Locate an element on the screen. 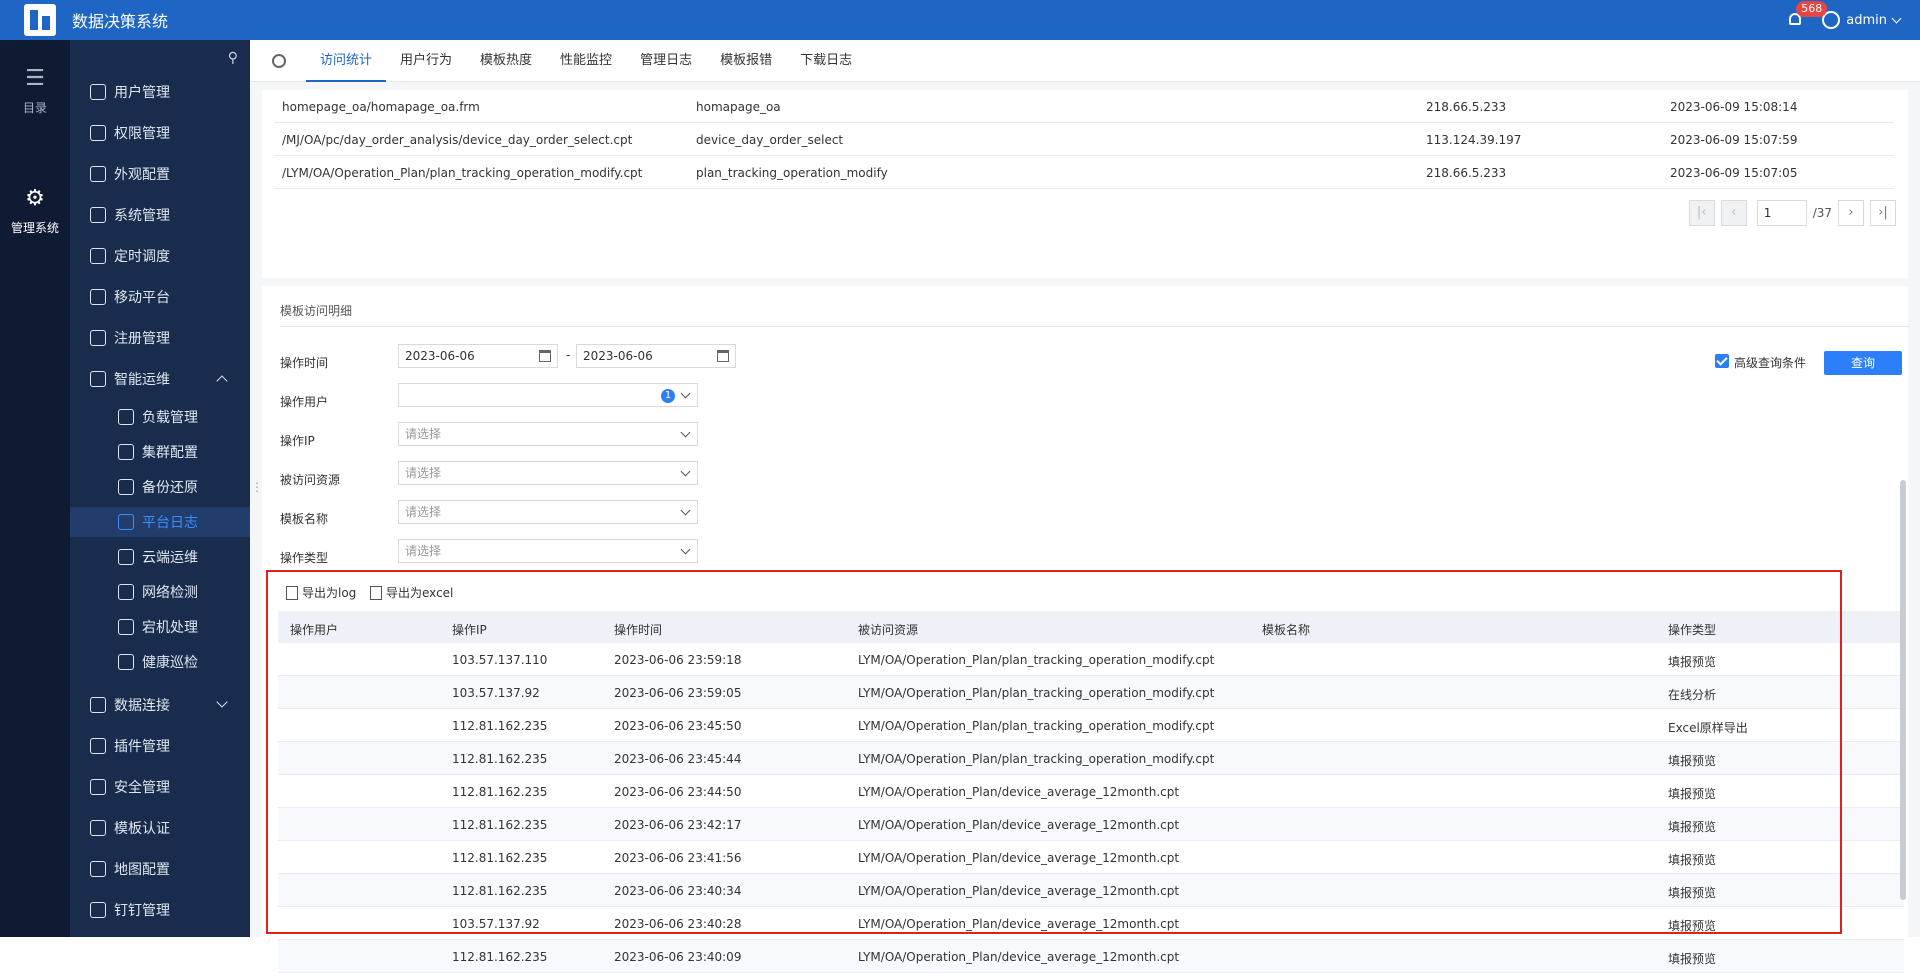  sidebar-item-label: 备份还原 is located at coordinates (170, 488).